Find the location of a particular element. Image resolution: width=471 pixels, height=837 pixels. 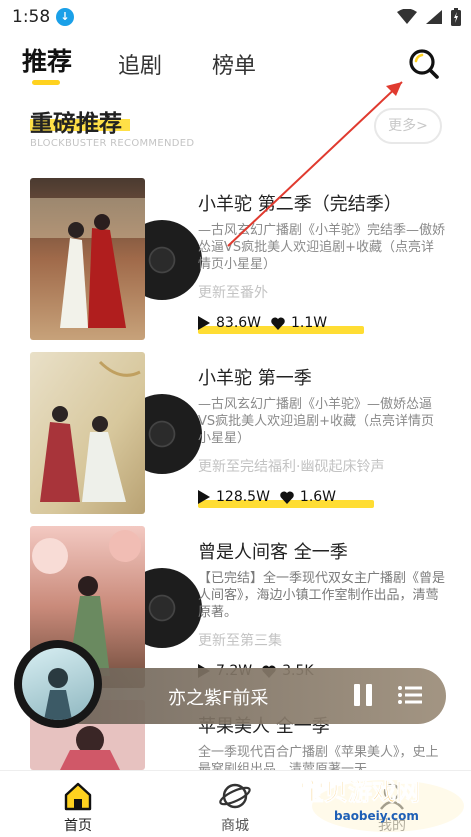

tab-following: 追剧 is located at coordinates (140, 64).